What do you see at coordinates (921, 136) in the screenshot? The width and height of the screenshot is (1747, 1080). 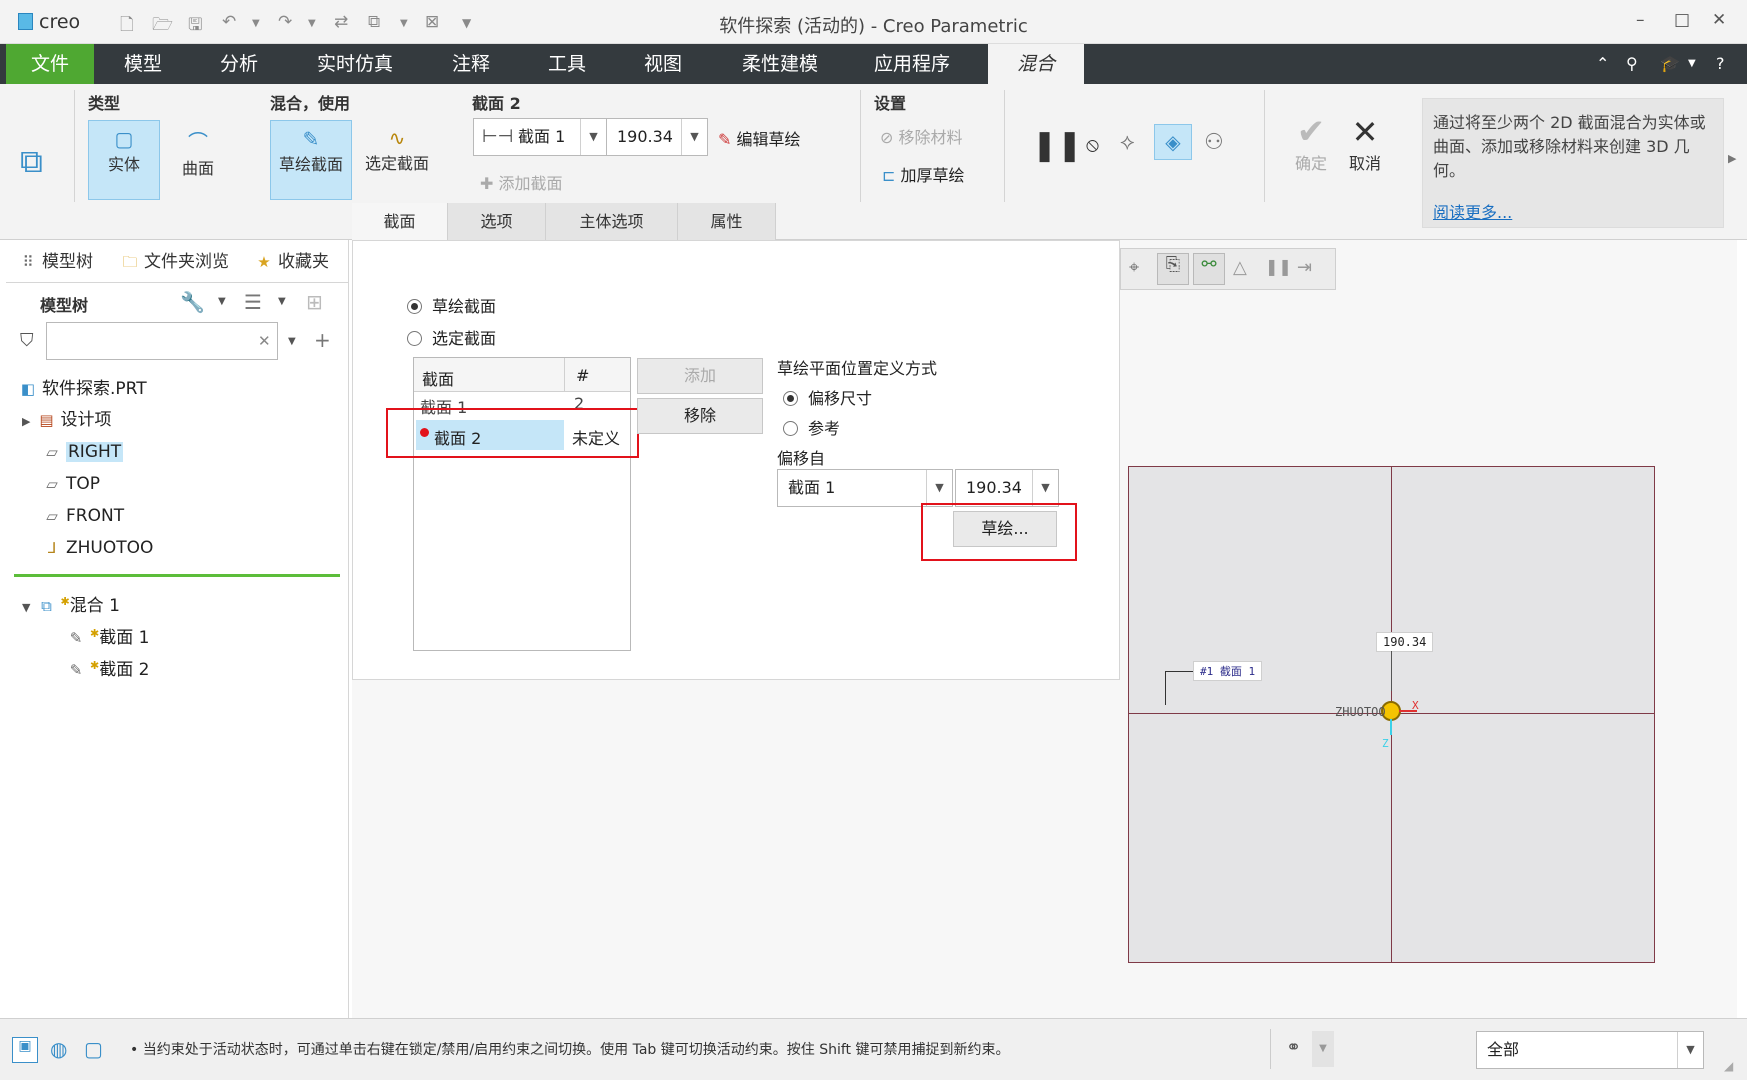 I see `remove-material-button: ⊘ 移除材料` at bounding box center [921, 136].